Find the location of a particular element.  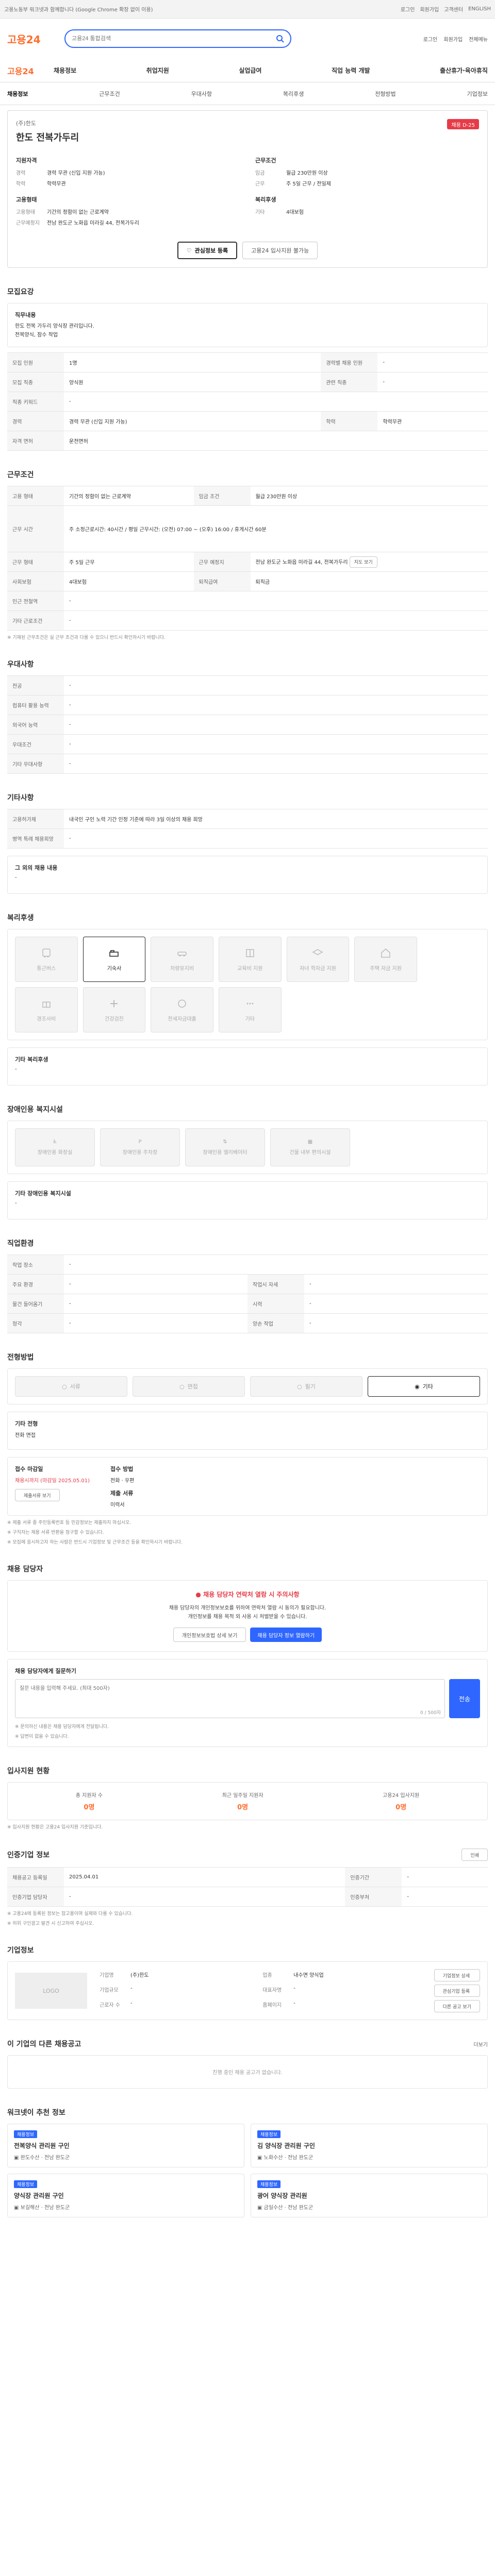

restroom-icon: ♿ is located at coordinates (55, 1142).